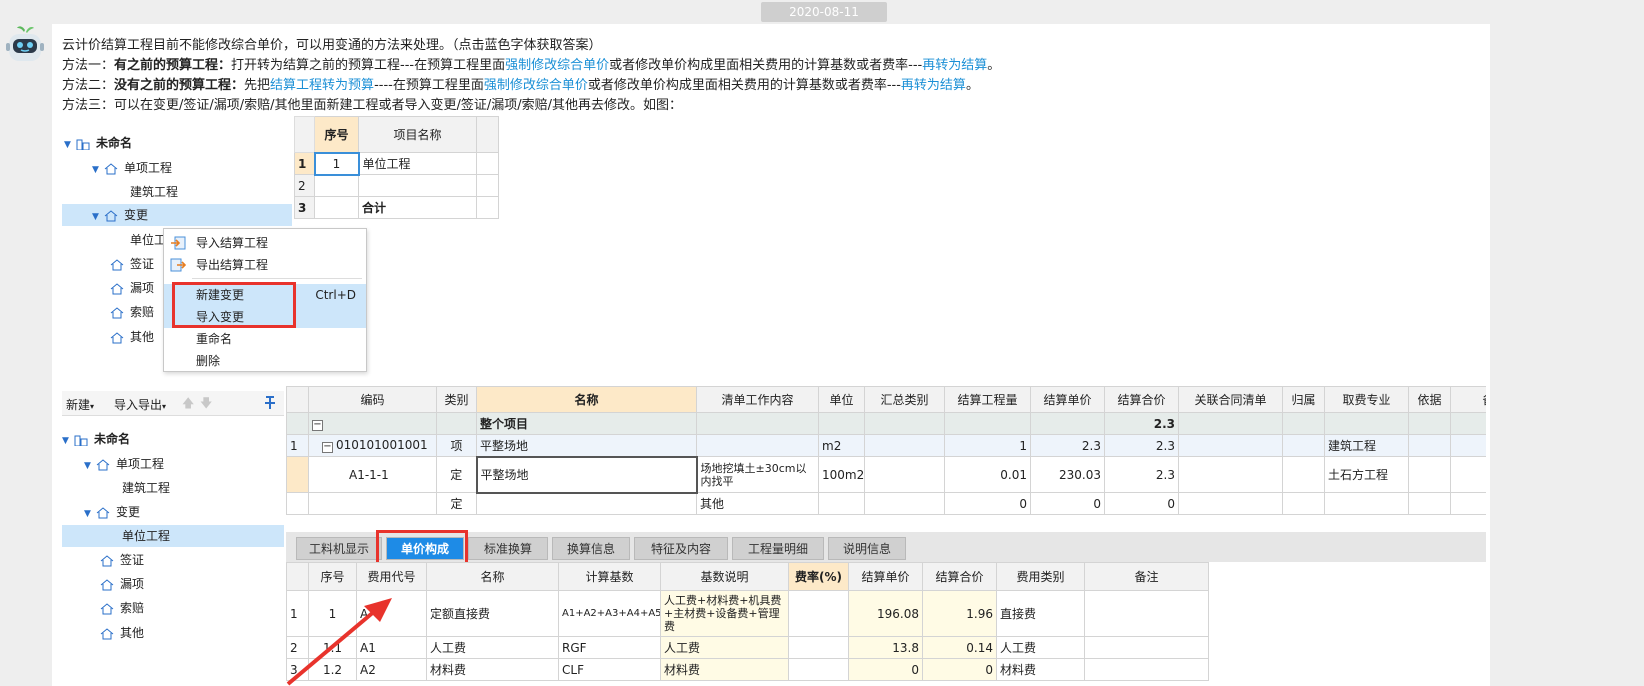  What do you see at coordinates (841, 503) in the screenshot?
I see `unit-cell` at bounding box center [841, 503].